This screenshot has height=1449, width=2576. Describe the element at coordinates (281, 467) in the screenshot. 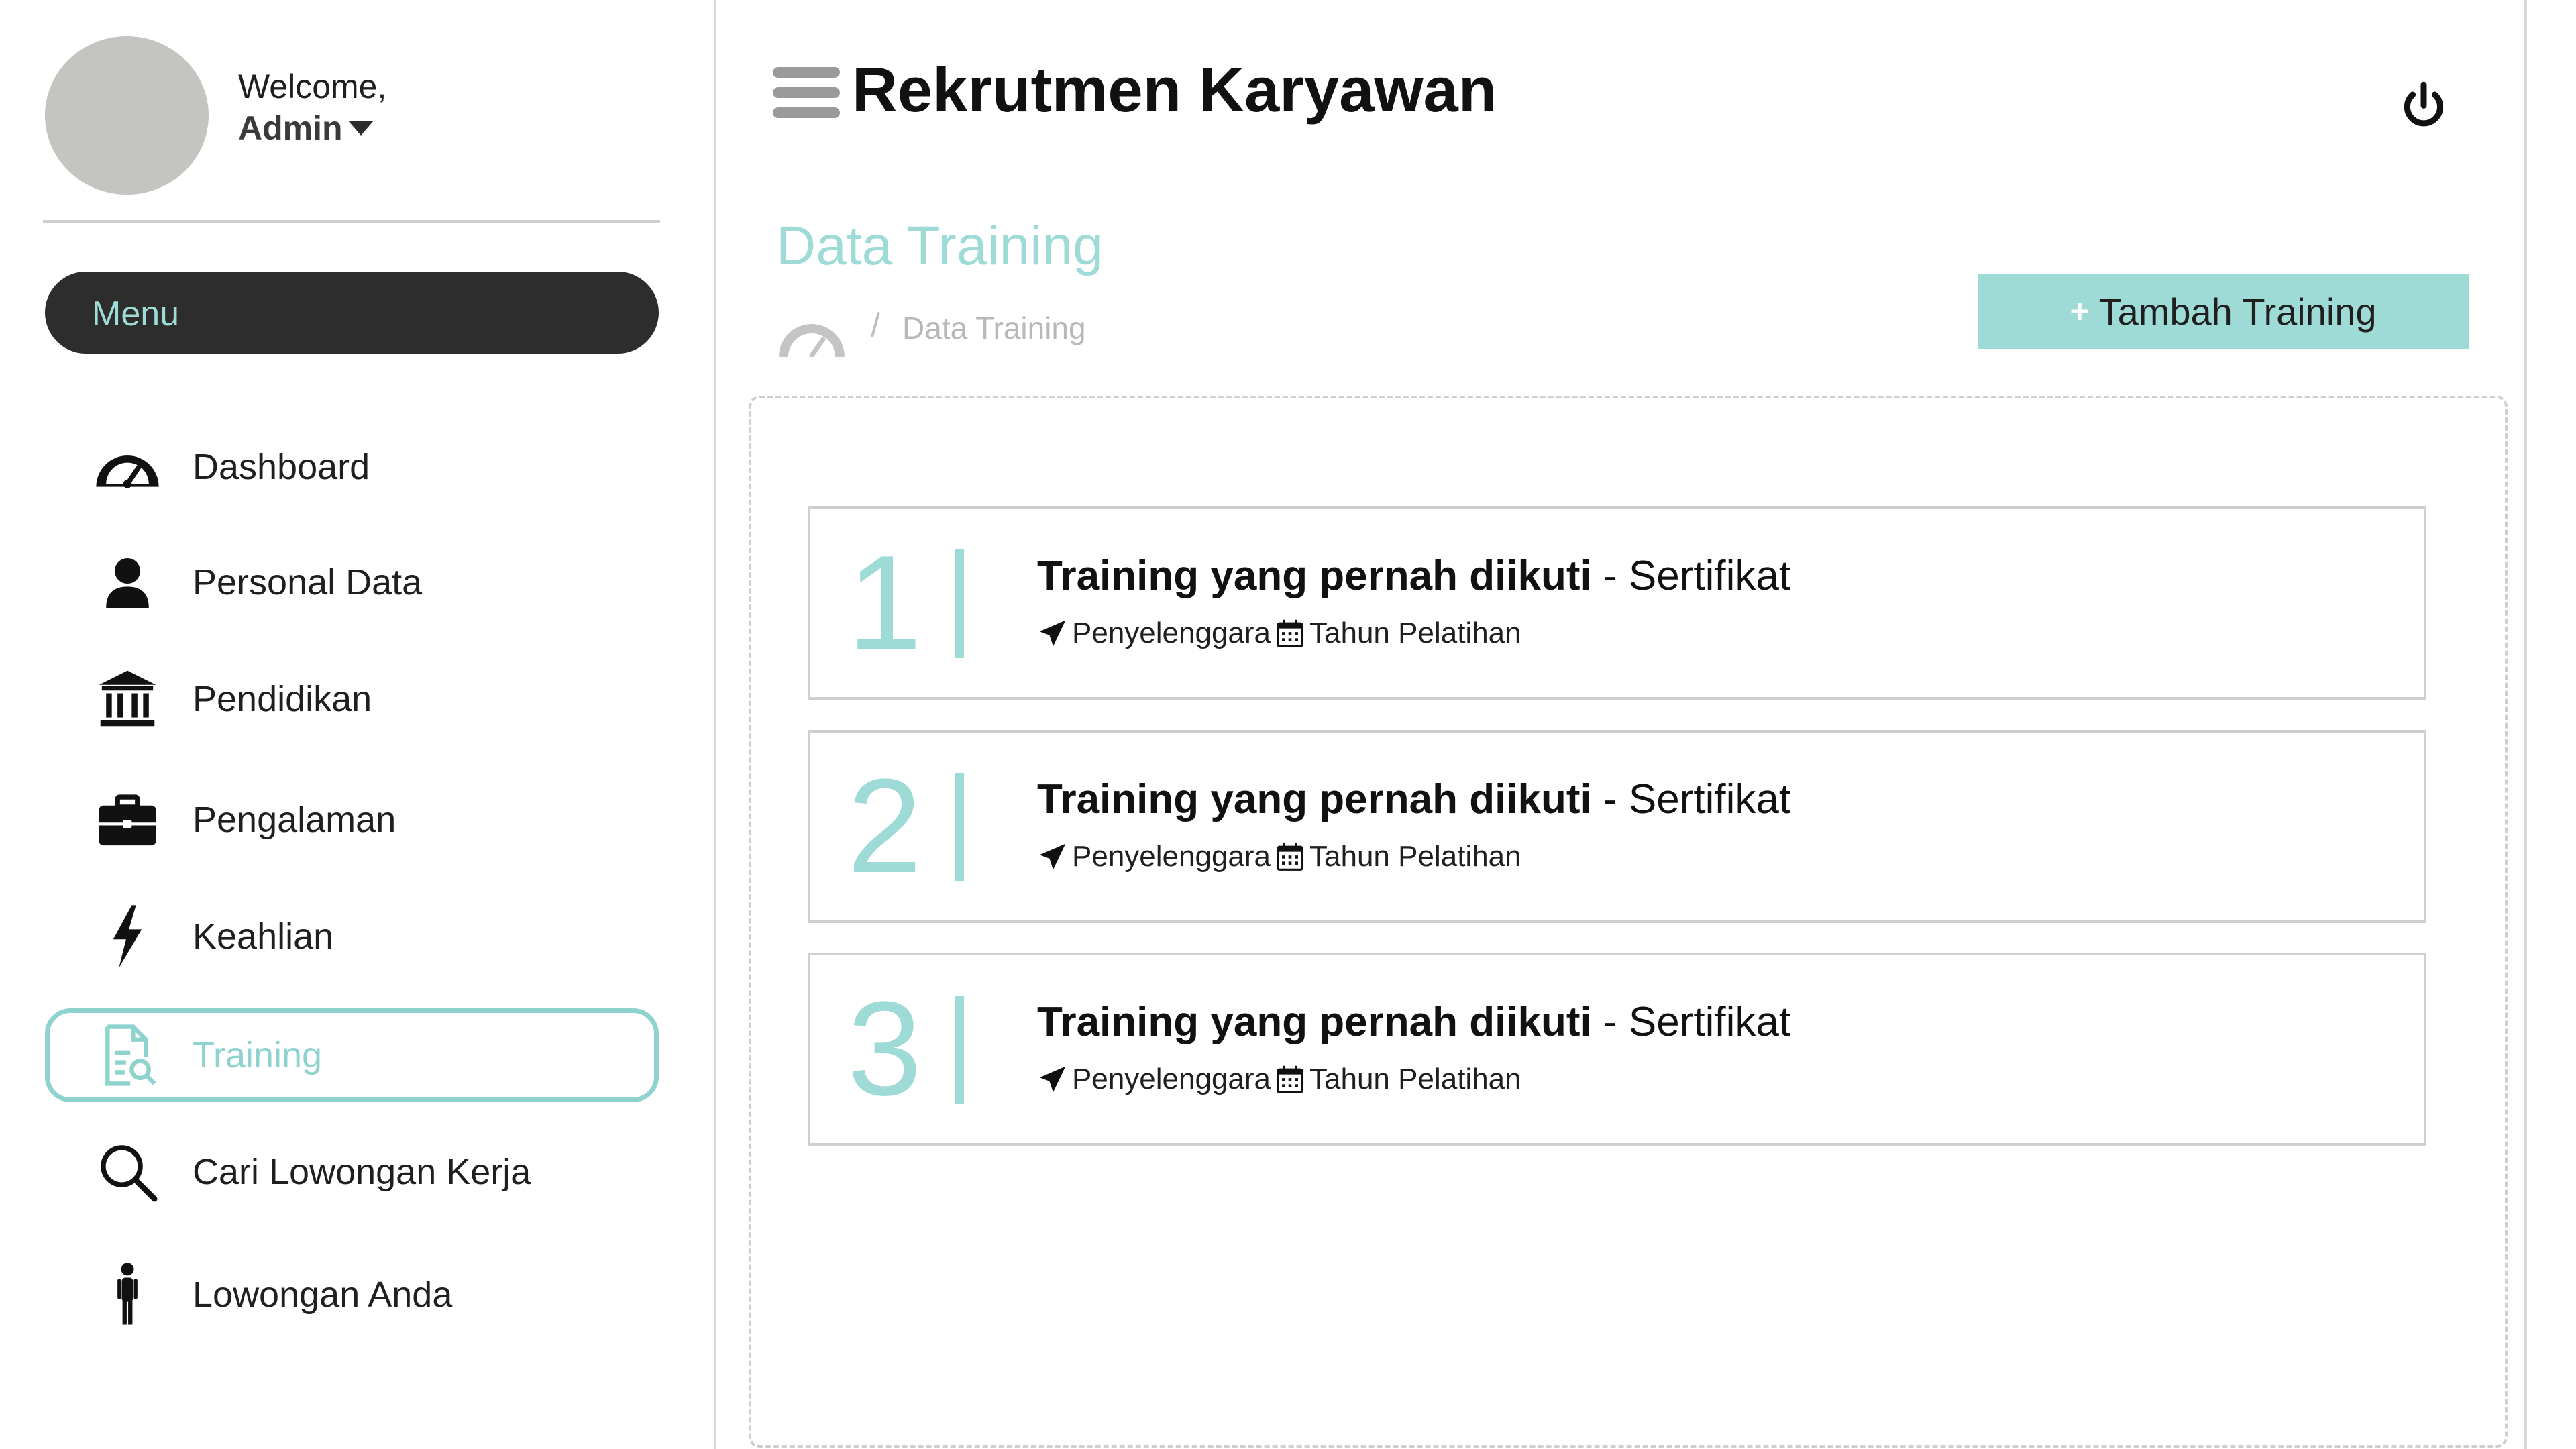

I see `sidebar-item-label: Dashboard` at that location.